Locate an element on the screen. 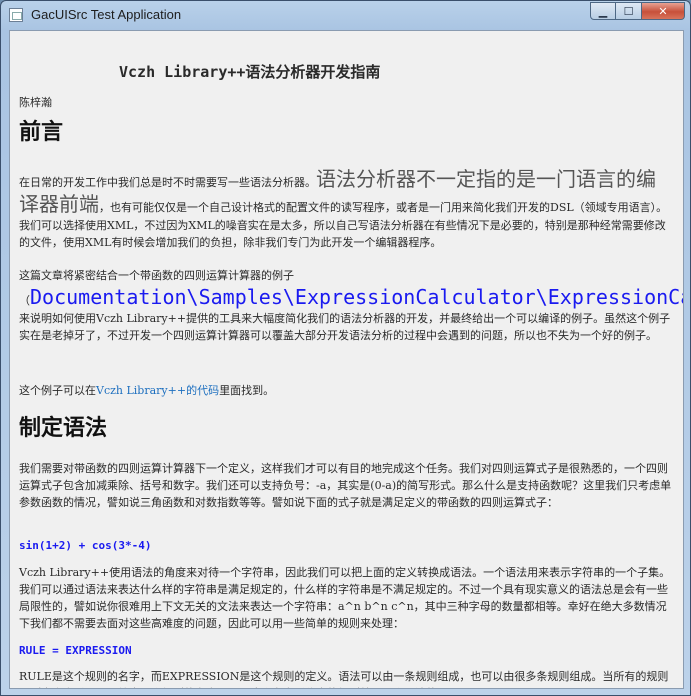 This screenshot has height=696, width=691. paragraph-text: 在日常的开发工作中我们总是时不时需要写一些语法分析器。 is located at coordinates (167, 182).